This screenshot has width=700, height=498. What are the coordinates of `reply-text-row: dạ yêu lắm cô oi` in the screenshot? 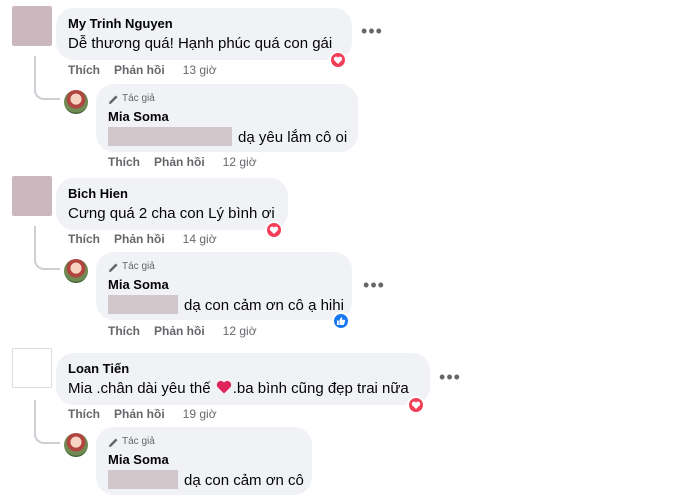 It's located at (228, 137).